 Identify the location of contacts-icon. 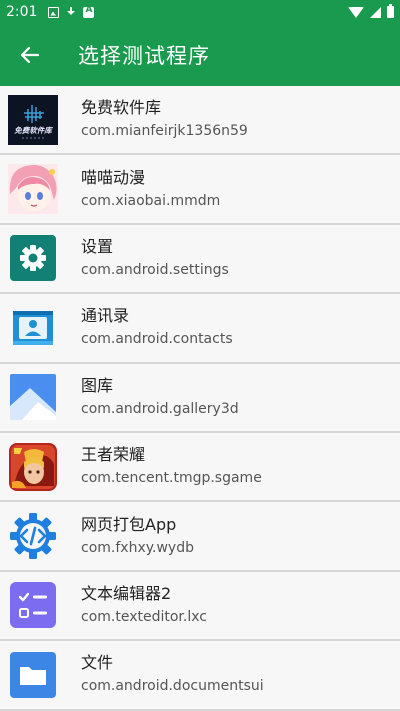
(33, 328).